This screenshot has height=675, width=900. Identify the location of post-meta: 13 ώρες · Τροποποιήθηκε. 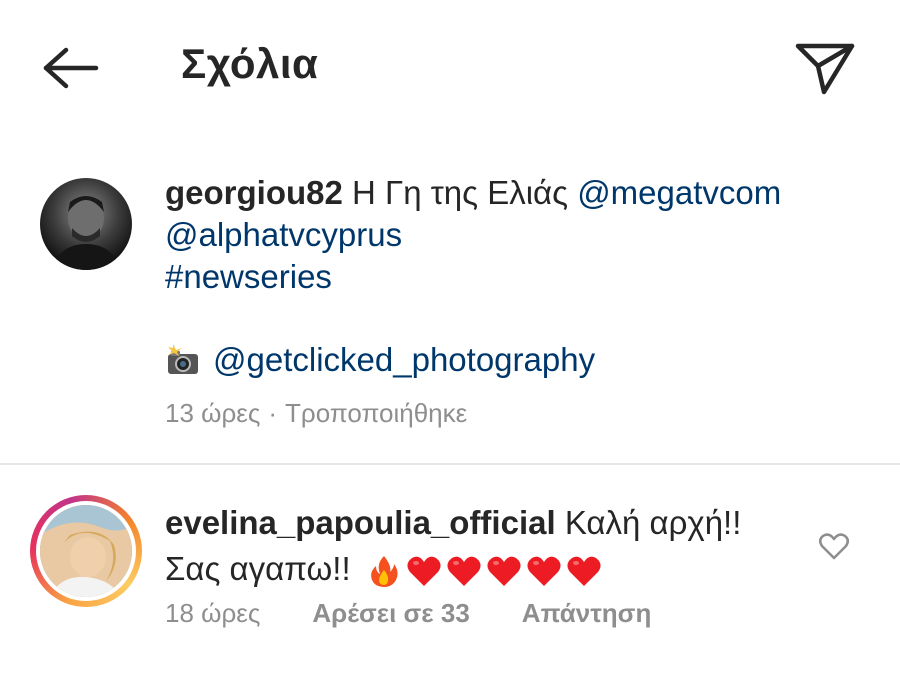
(316, 413).